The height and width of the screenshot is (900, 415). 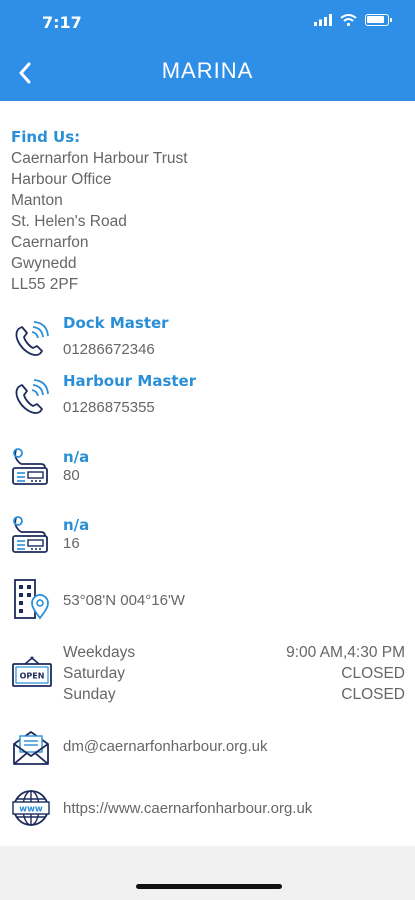 I want to click on email-link: dm@caernarfonharbour.org.uk, so click(x=234, y=746).